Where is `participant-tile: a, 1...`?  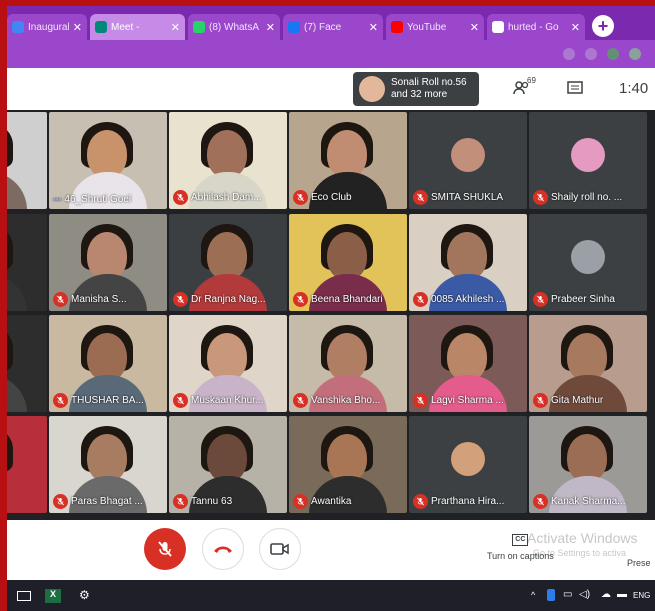
participant-tile: a, 1... is located at coordinates (27, 363).